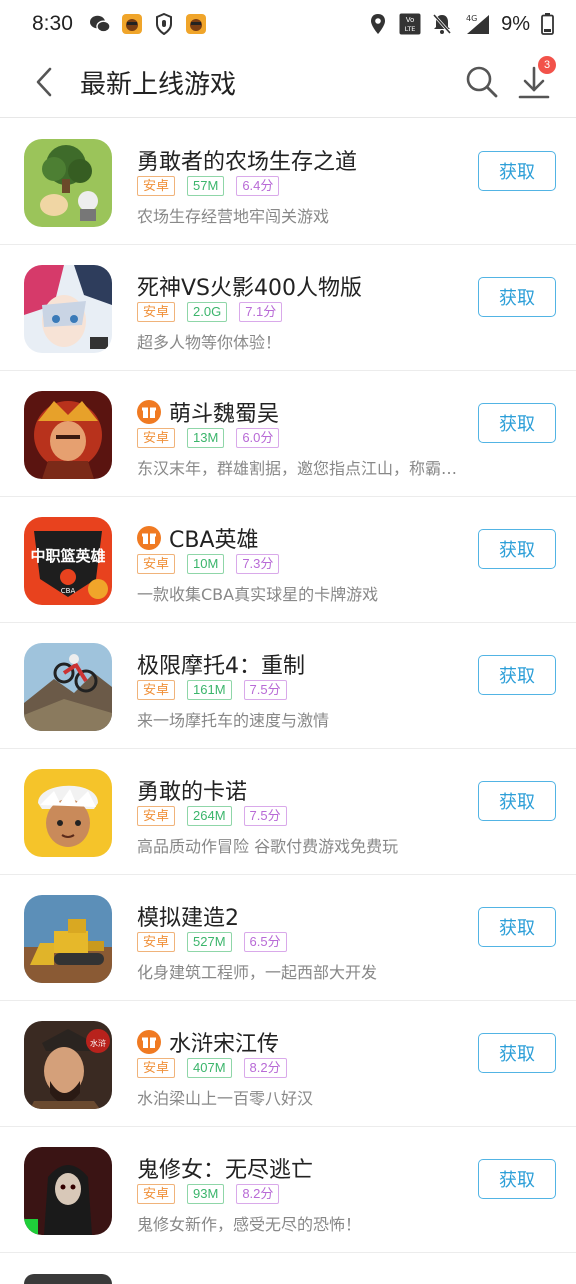 The image size is (576, 1284). Describe the element at coordinates (515, 23) in the screenshot. I see `battery-percent: 9%` at that location.